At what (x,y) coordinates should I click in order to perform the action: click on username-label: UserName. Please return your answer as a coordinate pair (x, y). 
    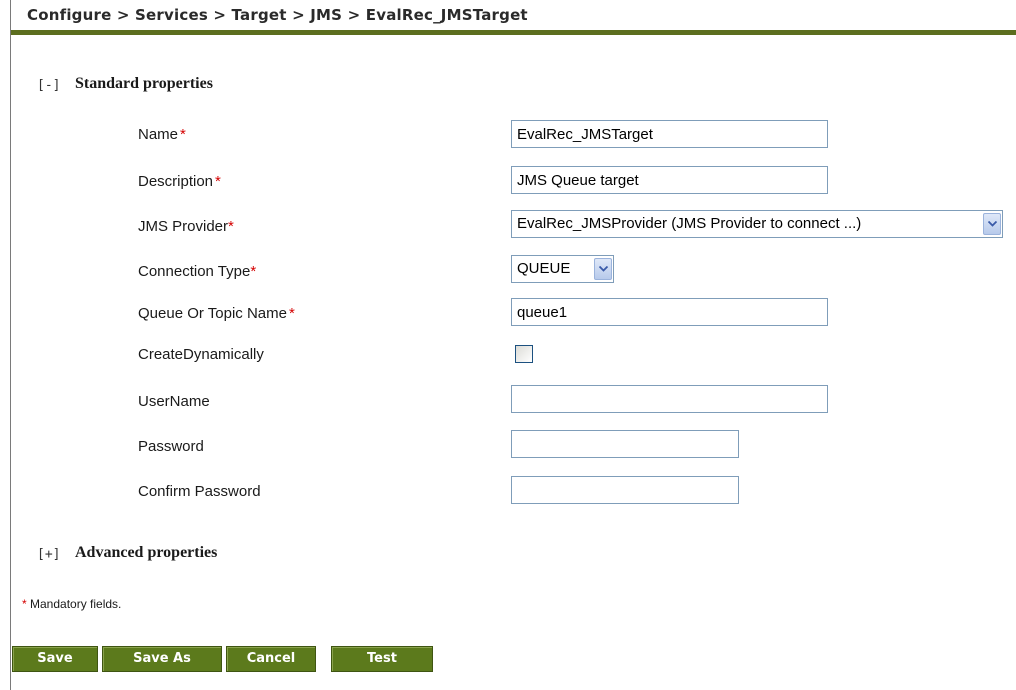
    Looking at the image, I should click on (174, 401).